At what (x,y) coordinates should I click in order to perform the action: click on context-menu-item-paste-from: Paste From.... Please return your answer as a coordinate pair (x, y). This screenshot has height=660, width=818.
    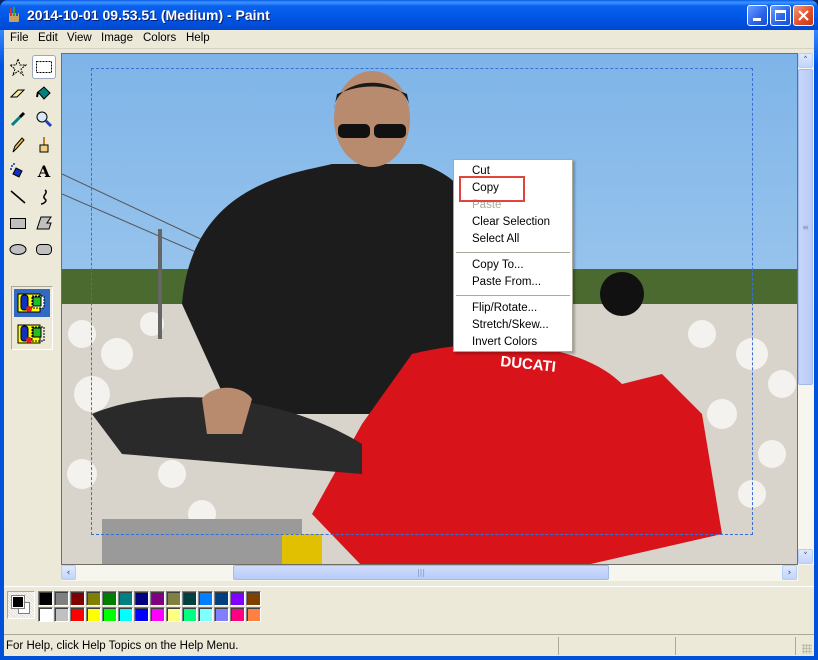
    Looking at the image, I should click on (513, 282).